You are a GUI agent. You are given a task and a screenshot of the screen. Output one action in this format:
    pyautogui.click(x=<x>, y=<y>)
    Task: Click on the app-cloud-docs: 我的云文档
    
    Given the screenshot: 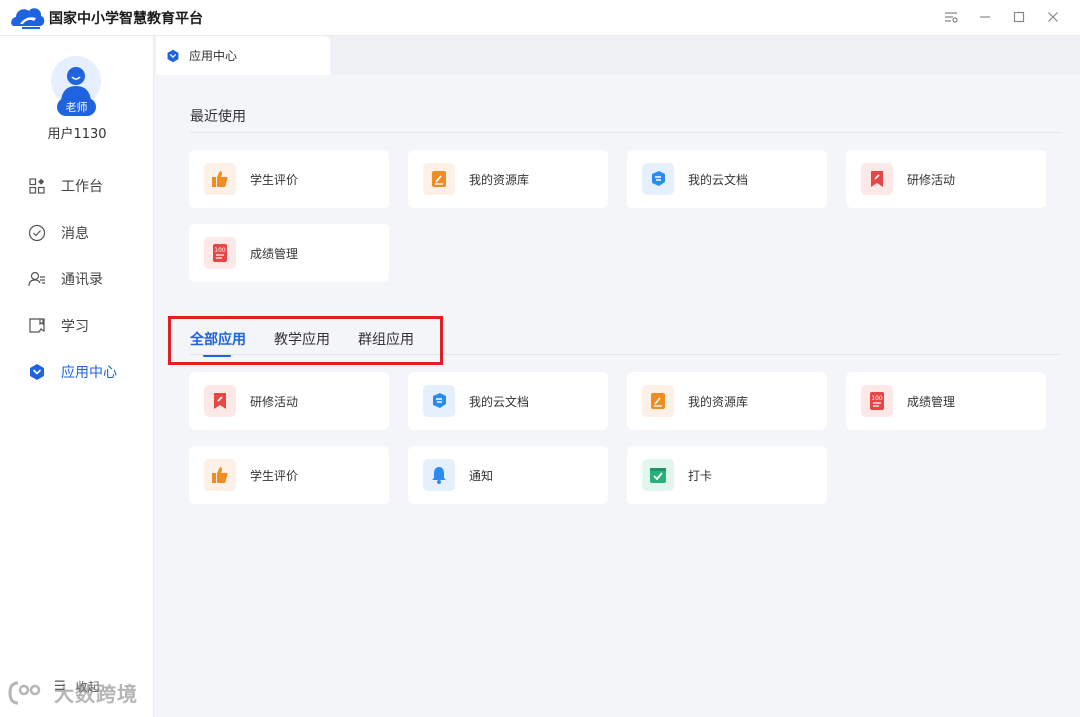 What is the action you would take?
    pyautogui.click(x=508, y=401)
    